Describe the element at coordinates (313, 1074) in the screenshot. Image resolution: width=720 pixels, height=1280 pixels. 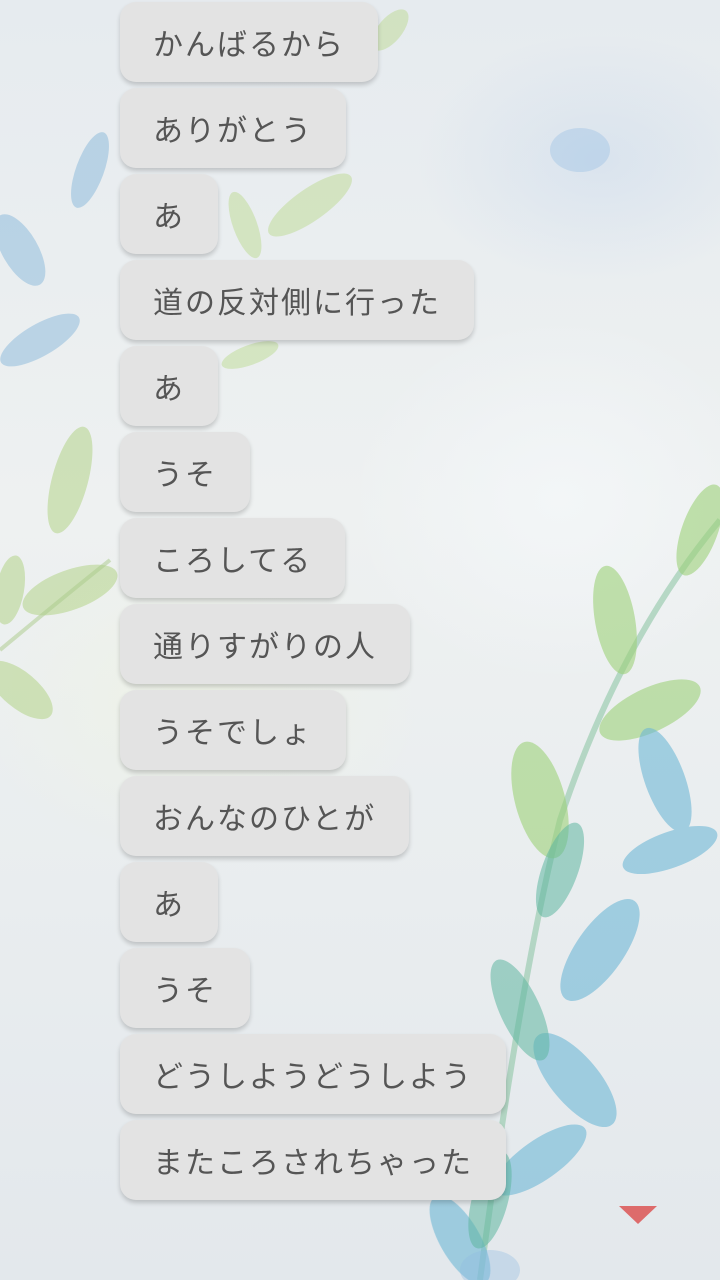
I see `message-bubble: どうしようどうしよう` at that location.